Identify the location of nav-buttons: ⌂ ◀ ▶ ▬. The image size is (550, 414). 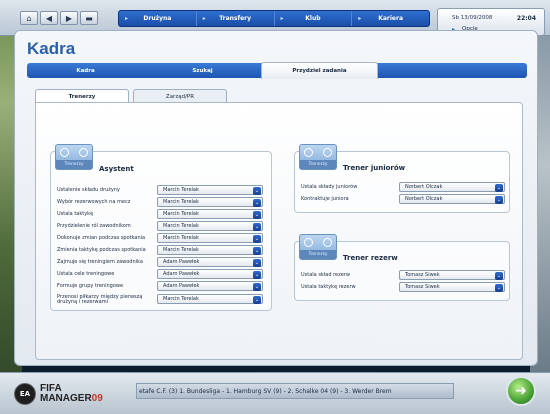
(59, 18).